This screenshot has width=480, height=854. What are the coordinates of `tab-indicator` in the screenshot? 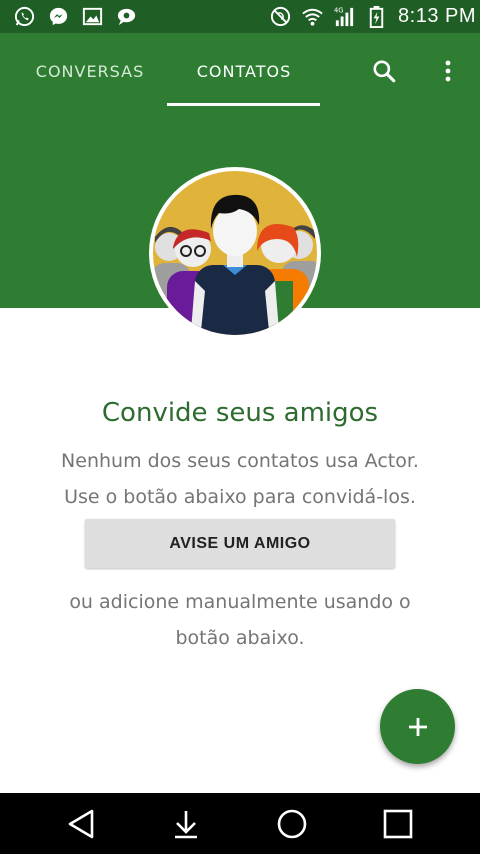 It's located at (243, 104).